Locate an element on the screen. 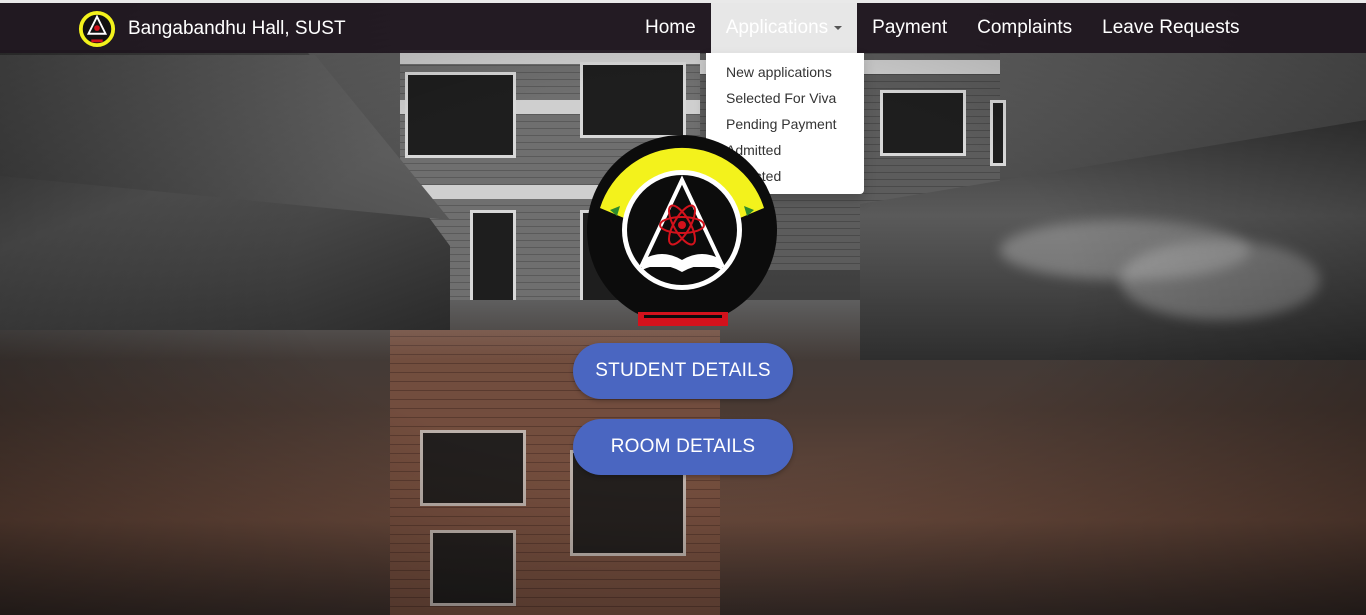 The width and height of the screenshot is (1366, 615). caret-down-icon is located at coordinates (838, 27).